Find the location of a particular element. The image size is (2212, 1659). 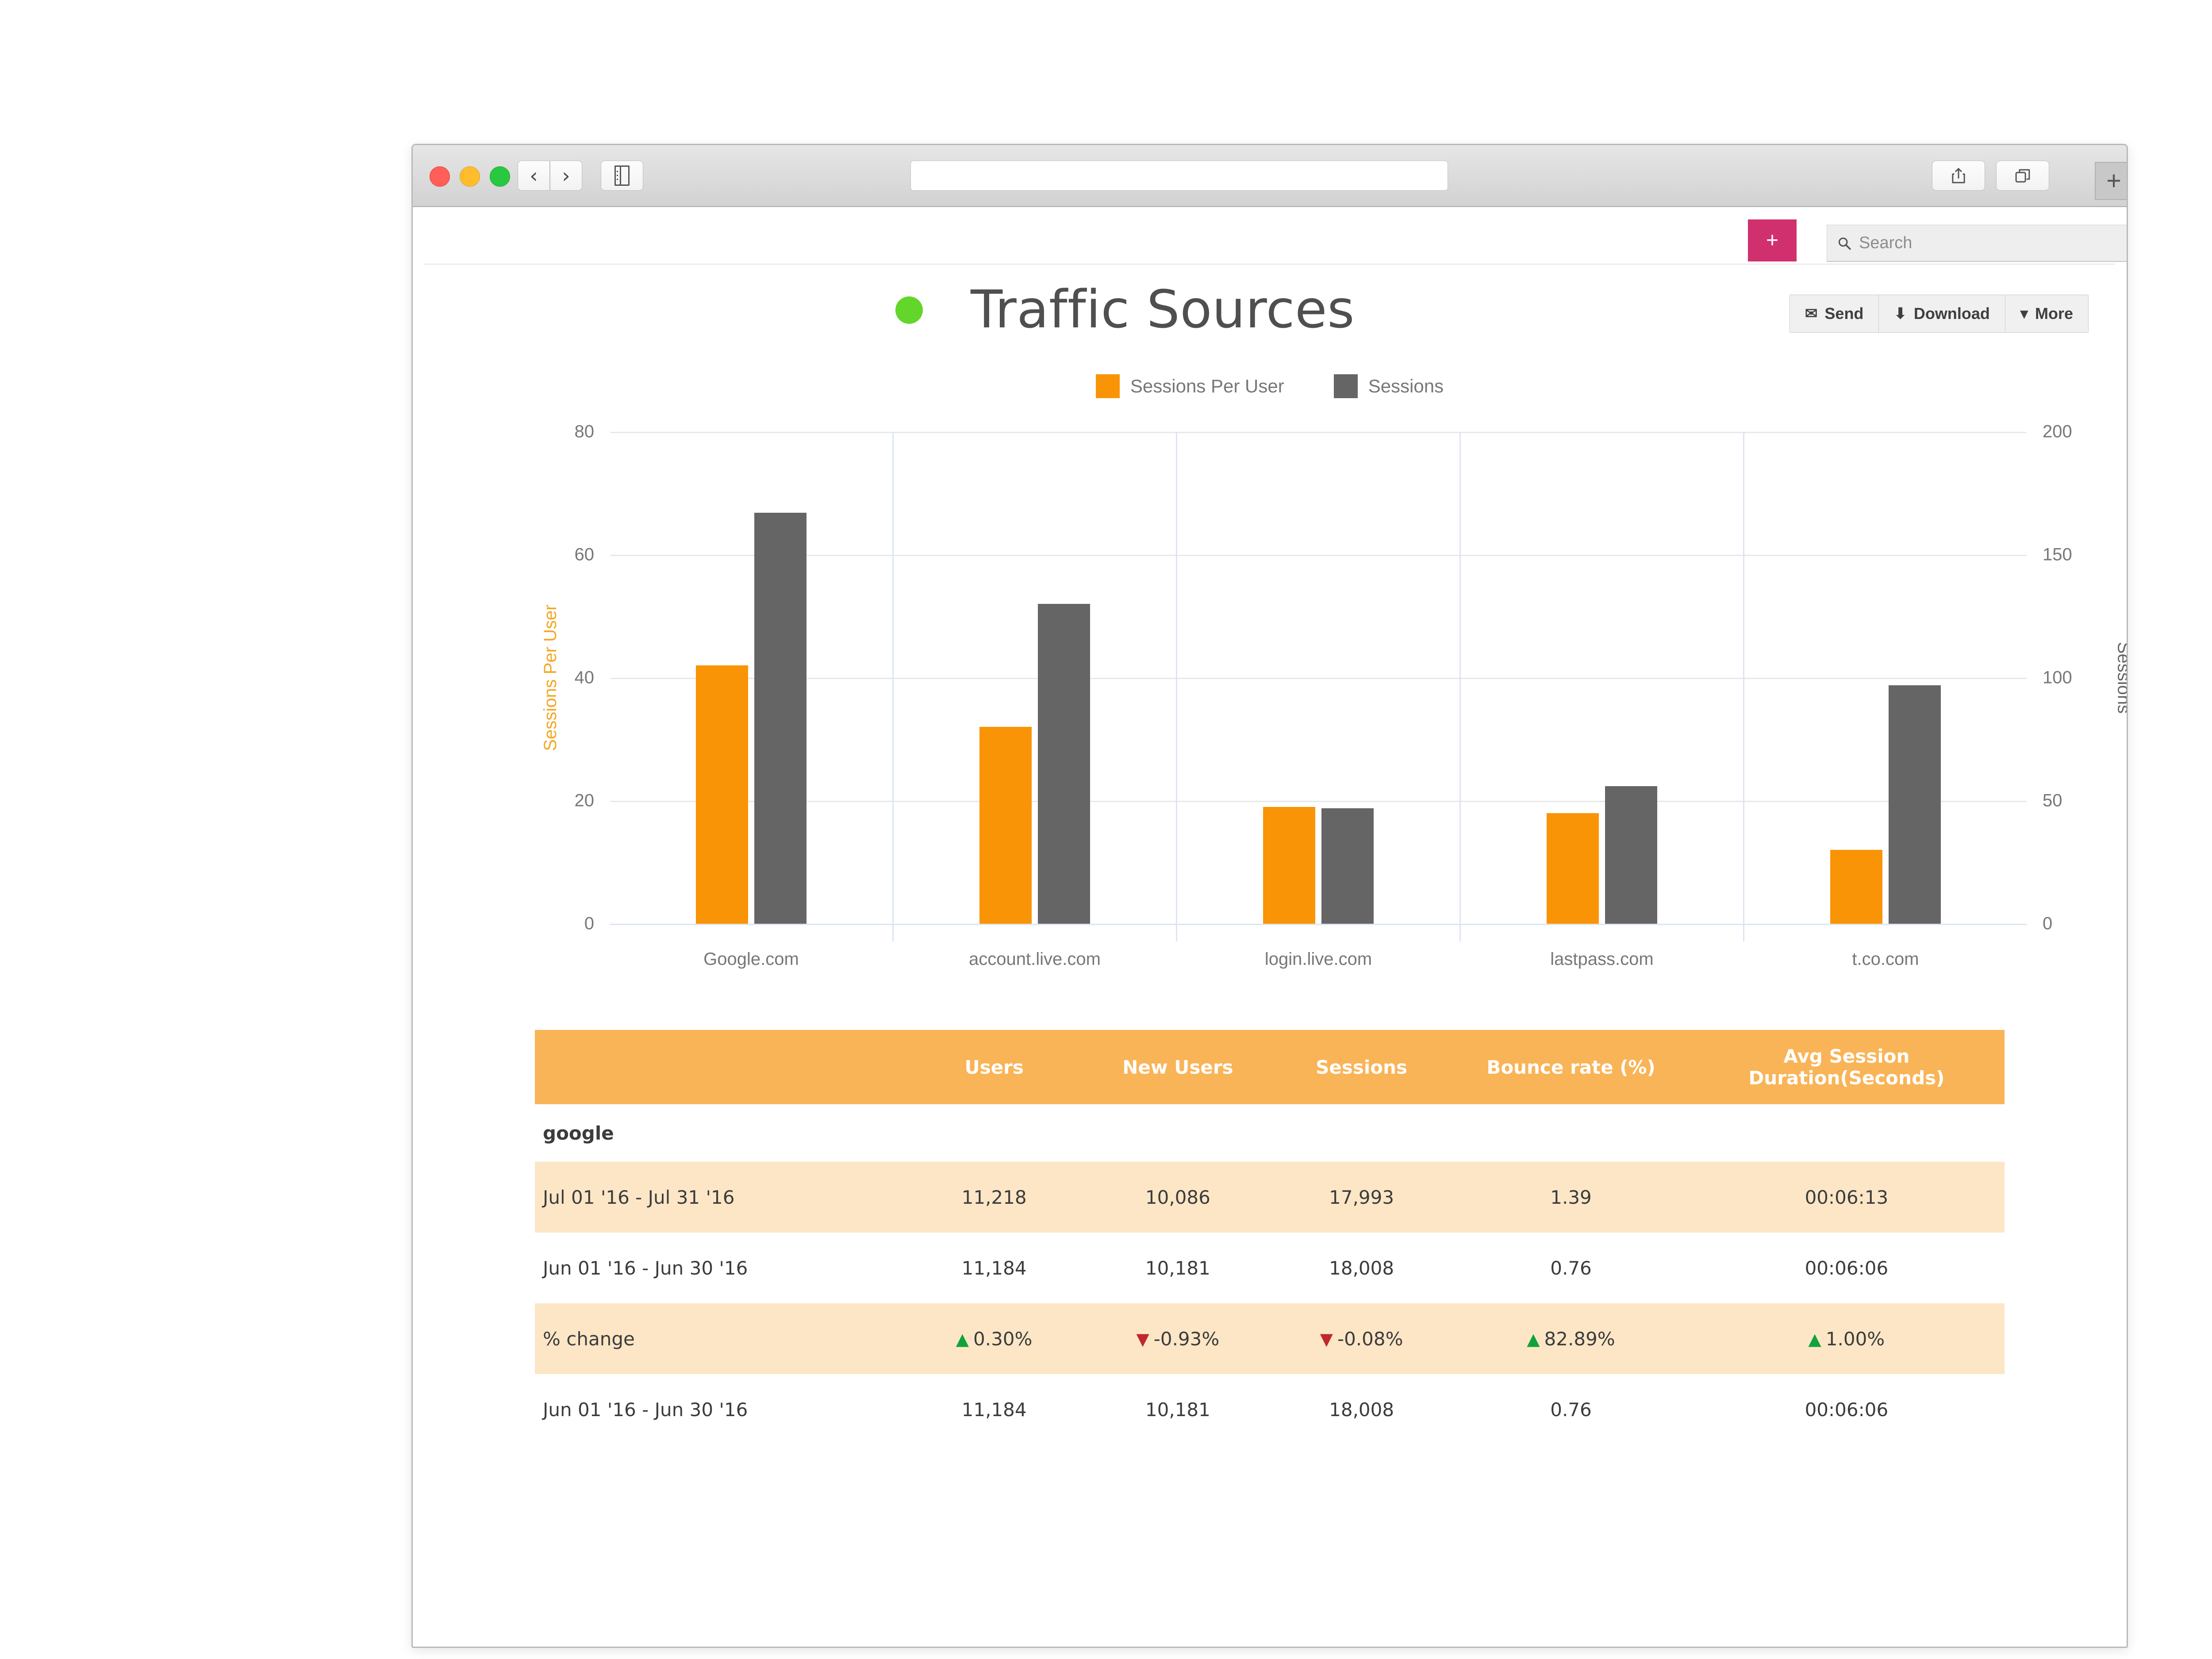

chart-category-group: login.live.com is located at coordinates (1319, 701).